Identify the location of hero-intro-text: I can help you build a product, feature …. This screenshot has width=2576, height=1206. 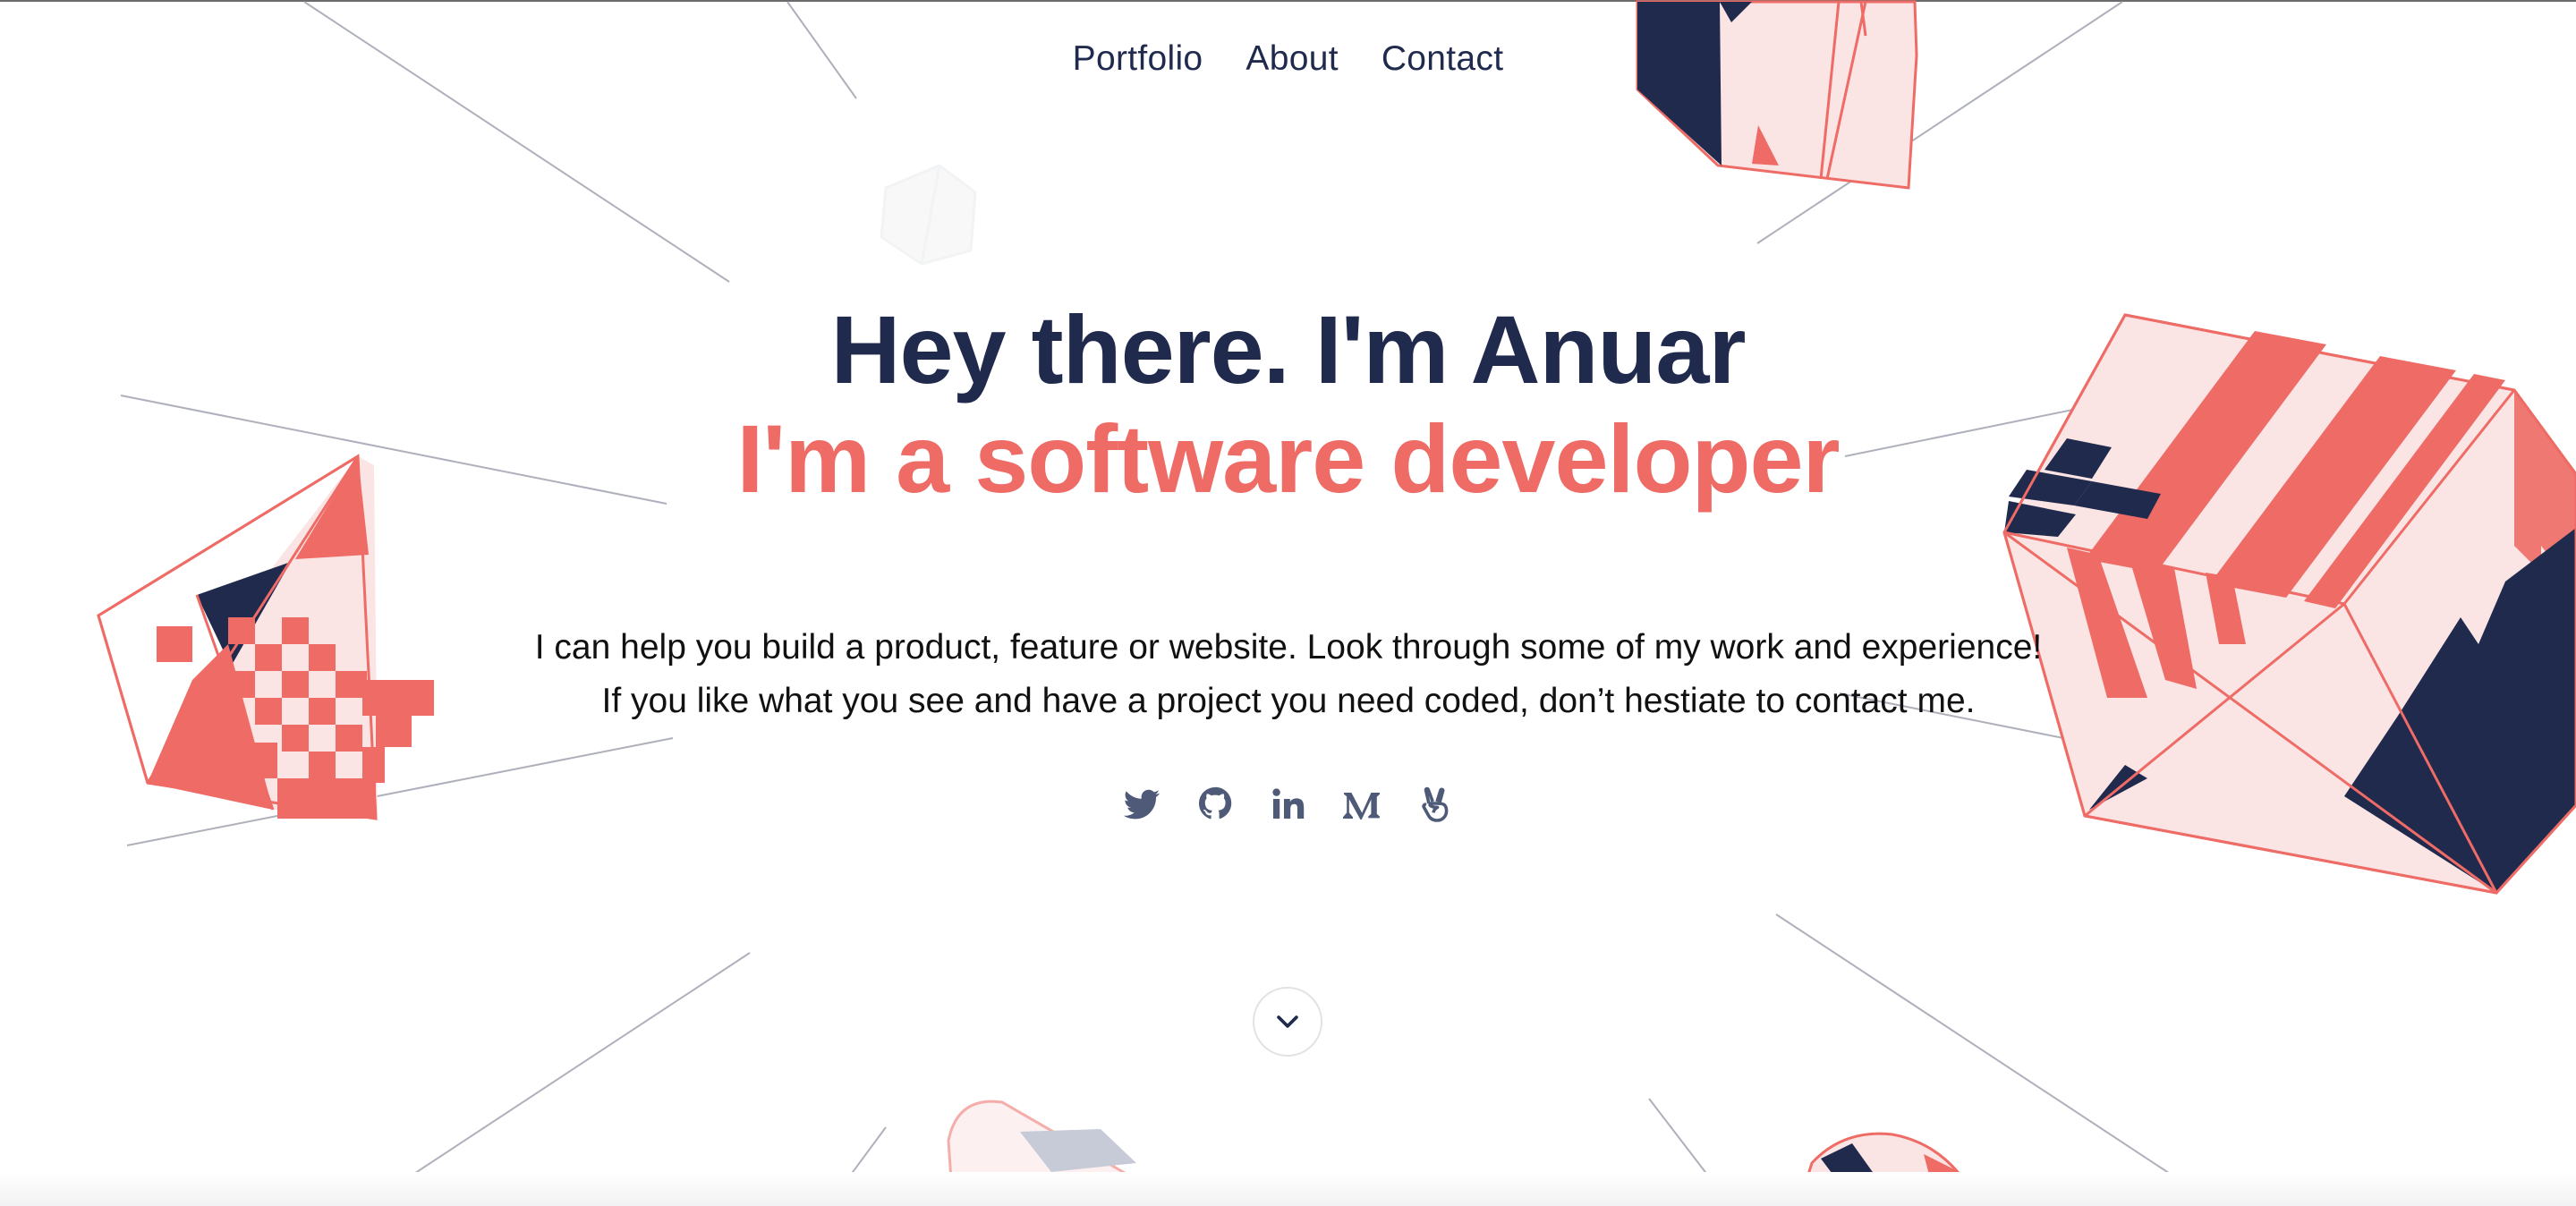
(1288, 674).